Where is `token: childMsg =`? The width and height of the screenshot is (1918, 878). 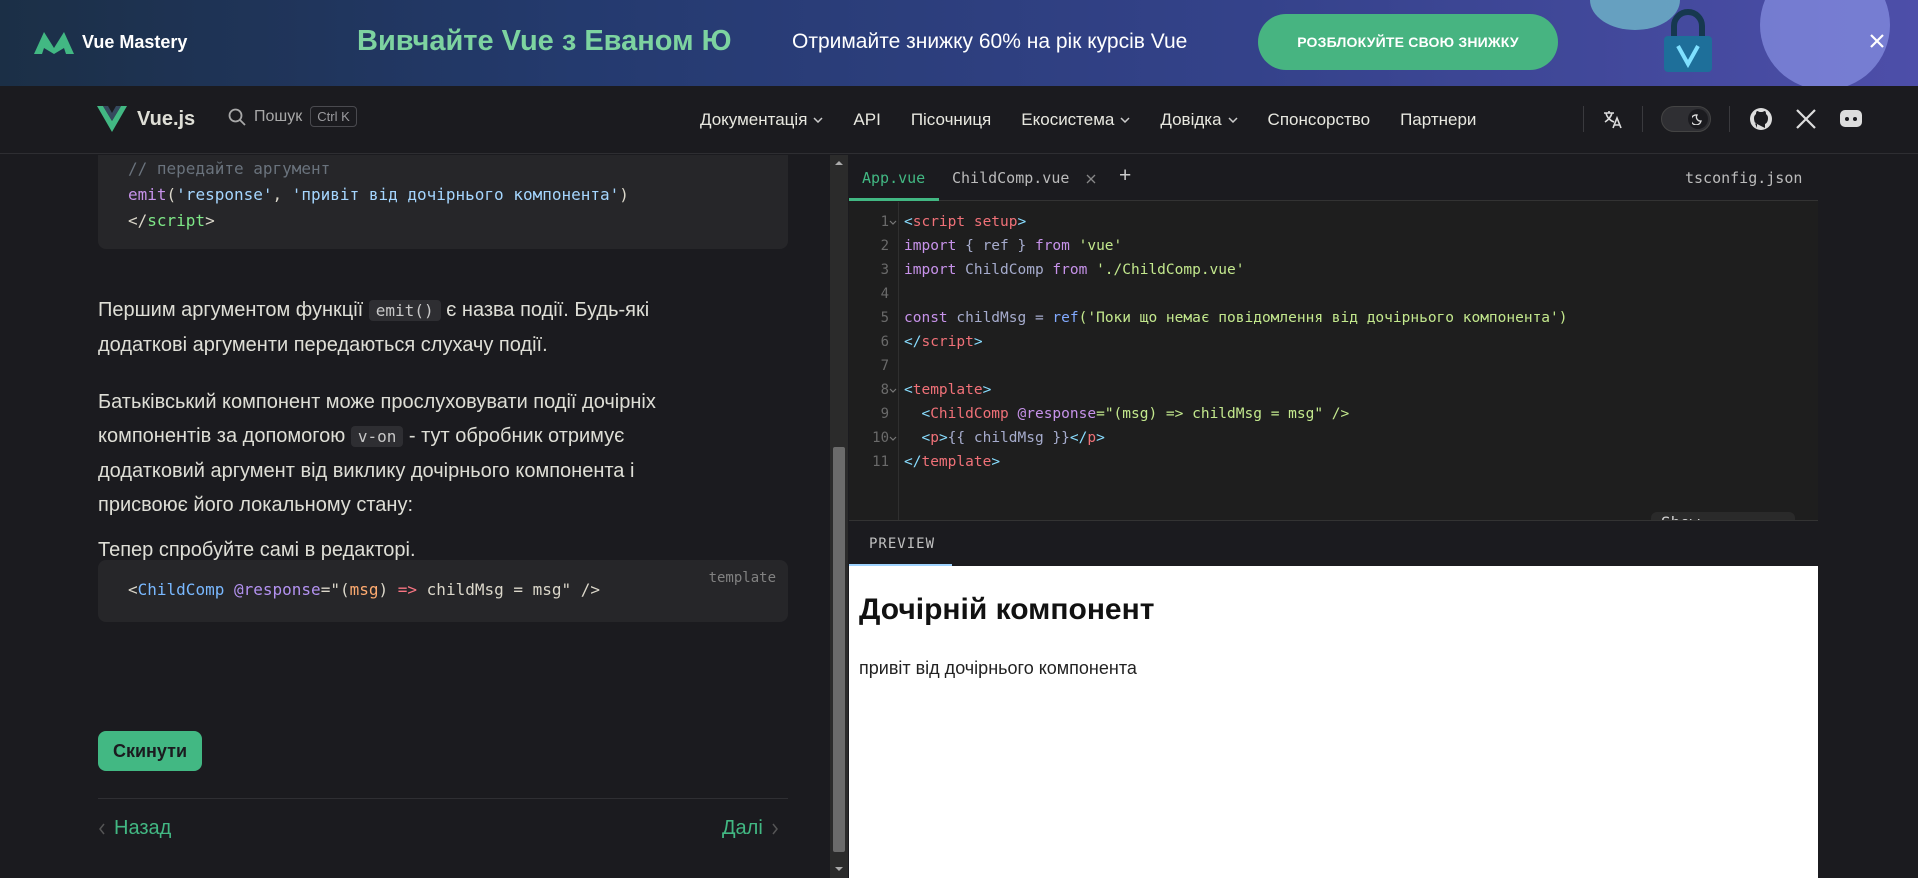 token: childMsg = is located at coordinates (1000, 318).